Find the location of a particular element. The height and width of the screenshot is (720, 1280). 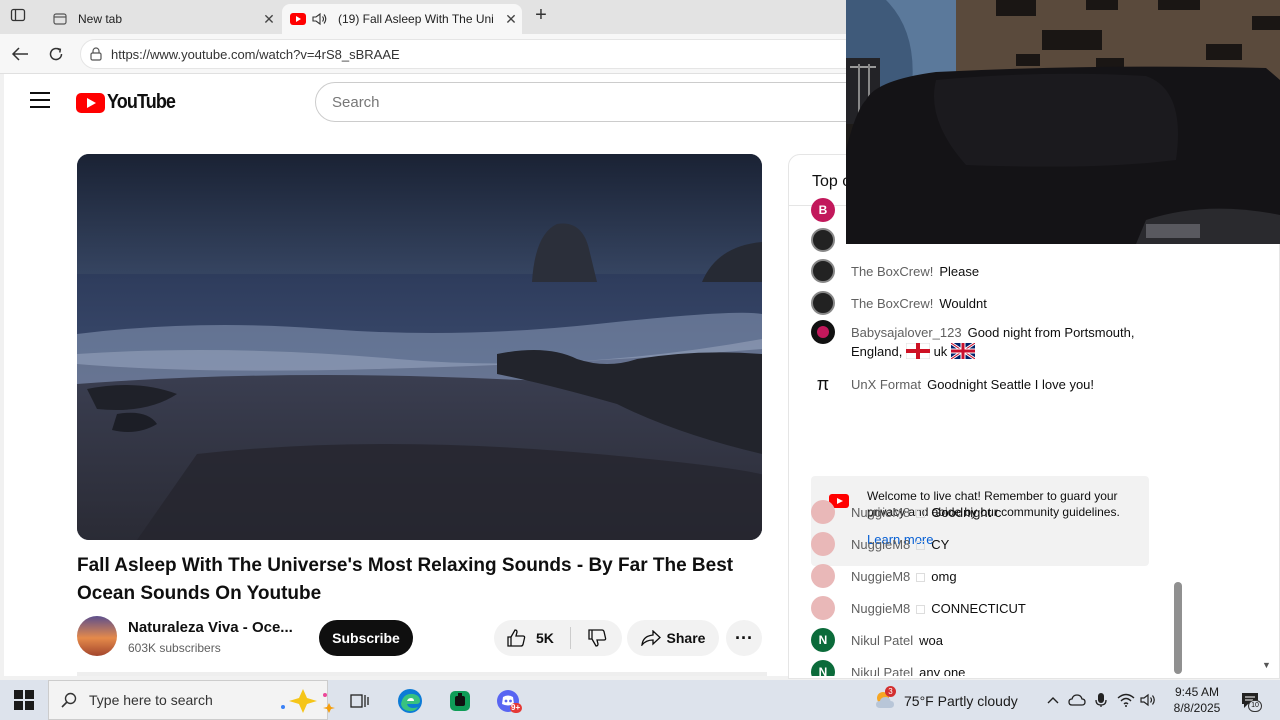

chat-message: The BoxCrew! Please is located at coordinates (981, 271).